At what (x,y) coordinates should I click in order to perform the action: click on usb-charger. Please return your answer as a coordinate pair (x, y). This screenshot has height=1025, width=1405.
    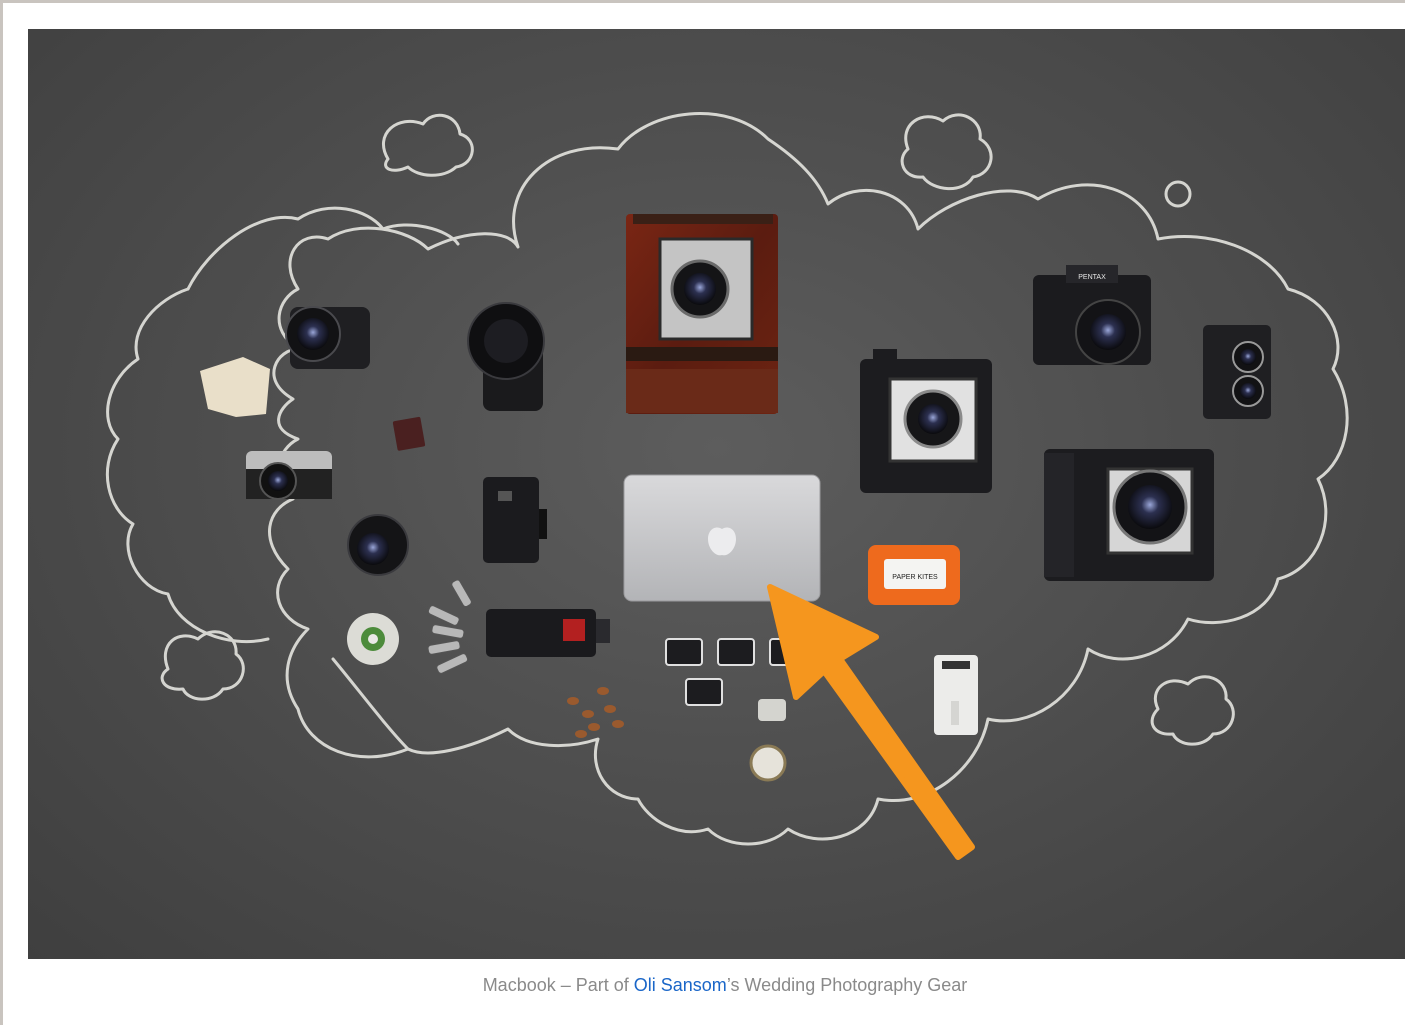
    Looking at the image, I should click on (956, 695).